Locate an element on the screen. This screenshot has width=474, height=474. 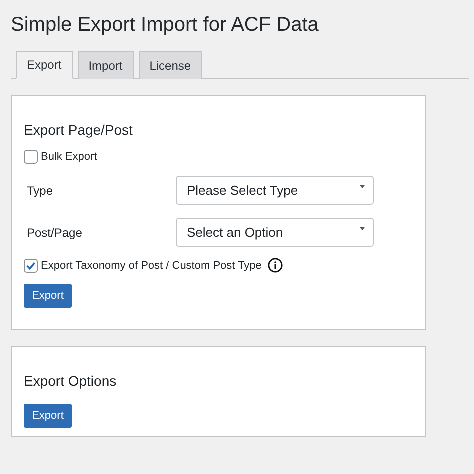
select-field: Select an Option is located at coordinates (275, 232).